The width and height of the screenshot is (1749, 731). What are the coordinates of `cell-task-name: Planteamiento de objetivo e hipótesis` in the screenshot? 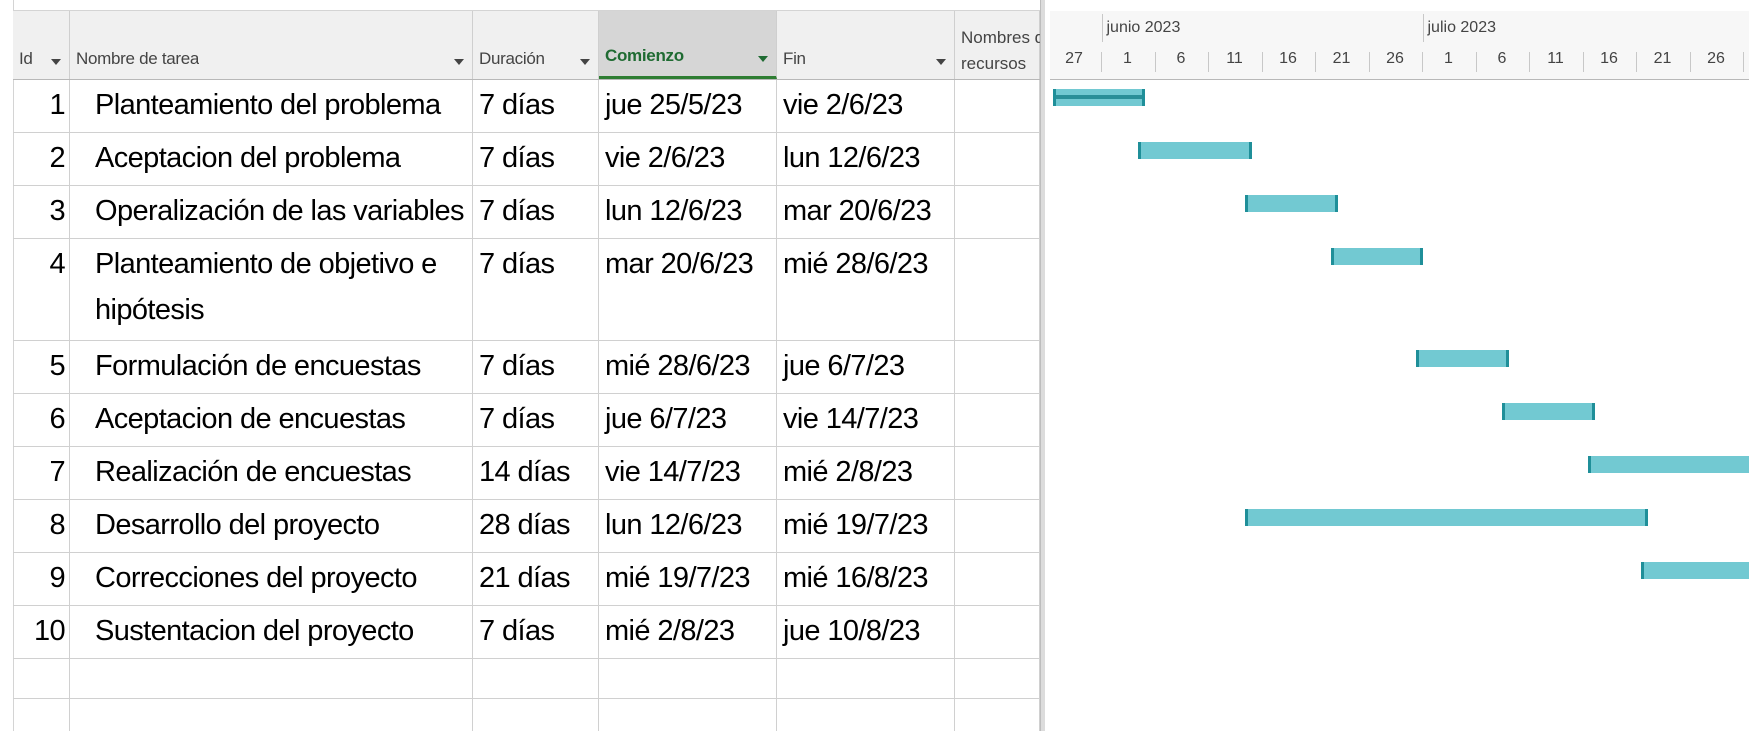 It's located at (271, 289).